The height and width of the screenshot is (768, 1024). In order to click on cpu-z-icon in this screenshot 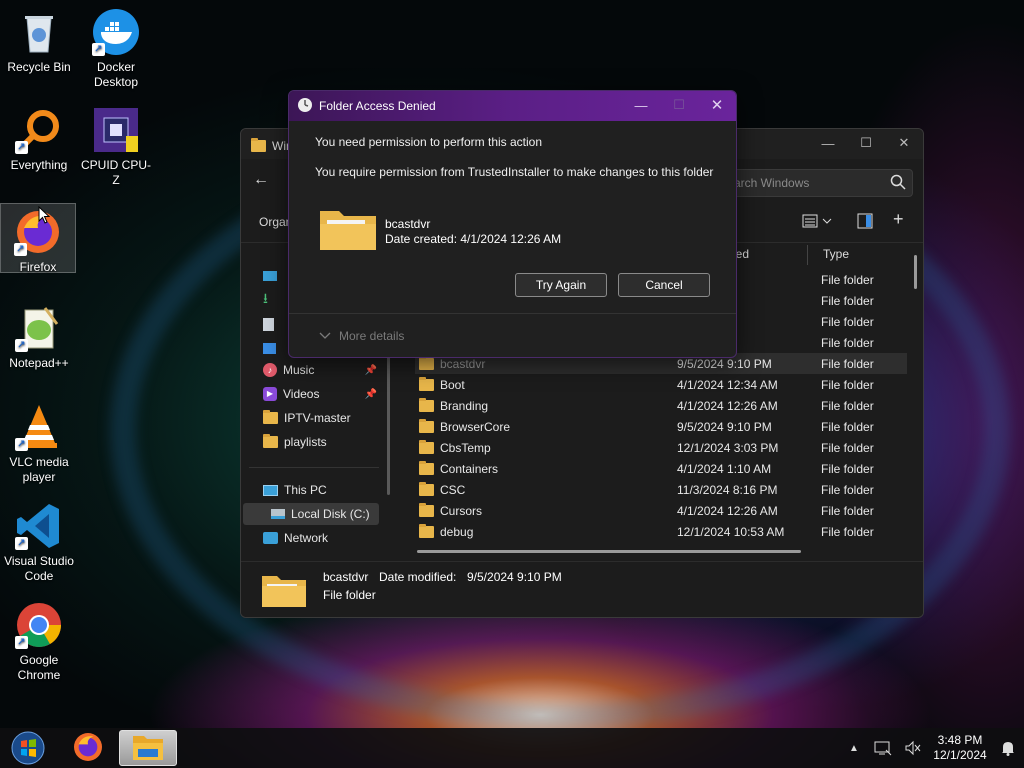, I will do `click(116, 130)`.